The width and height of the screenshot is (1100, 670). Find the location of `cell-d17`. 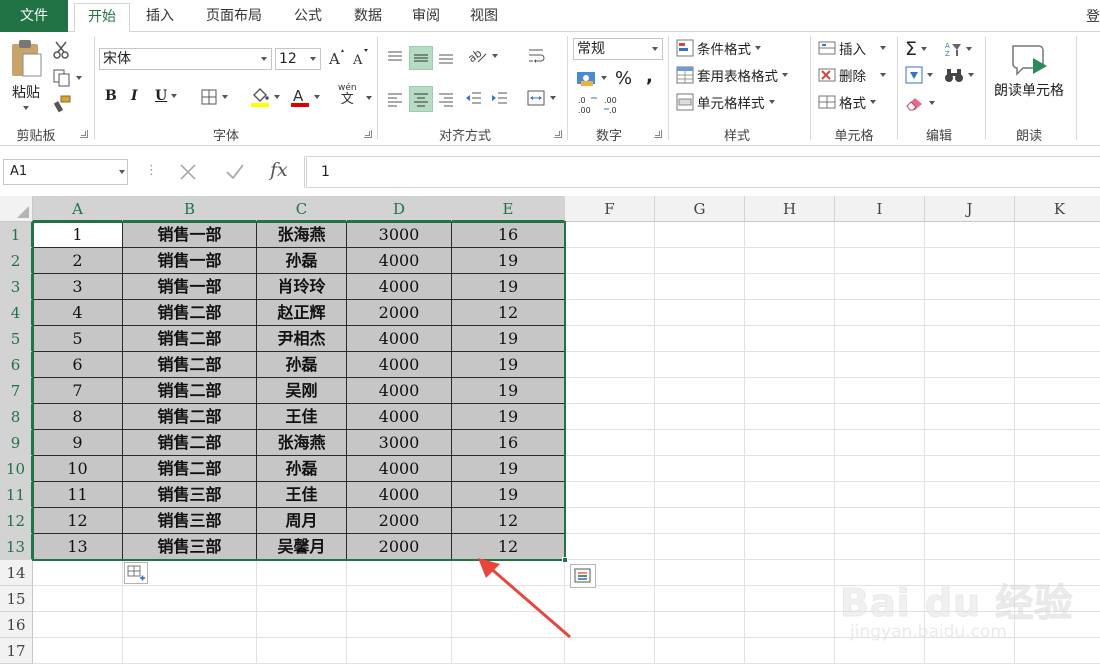

cell-d17 is located at coordinates (399, 651).